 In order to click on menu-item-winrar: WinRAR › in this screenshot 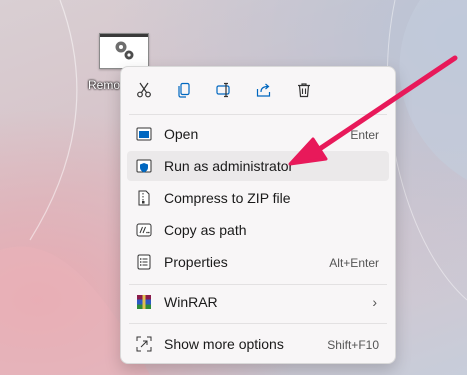, I will do `click(258, 302)`.